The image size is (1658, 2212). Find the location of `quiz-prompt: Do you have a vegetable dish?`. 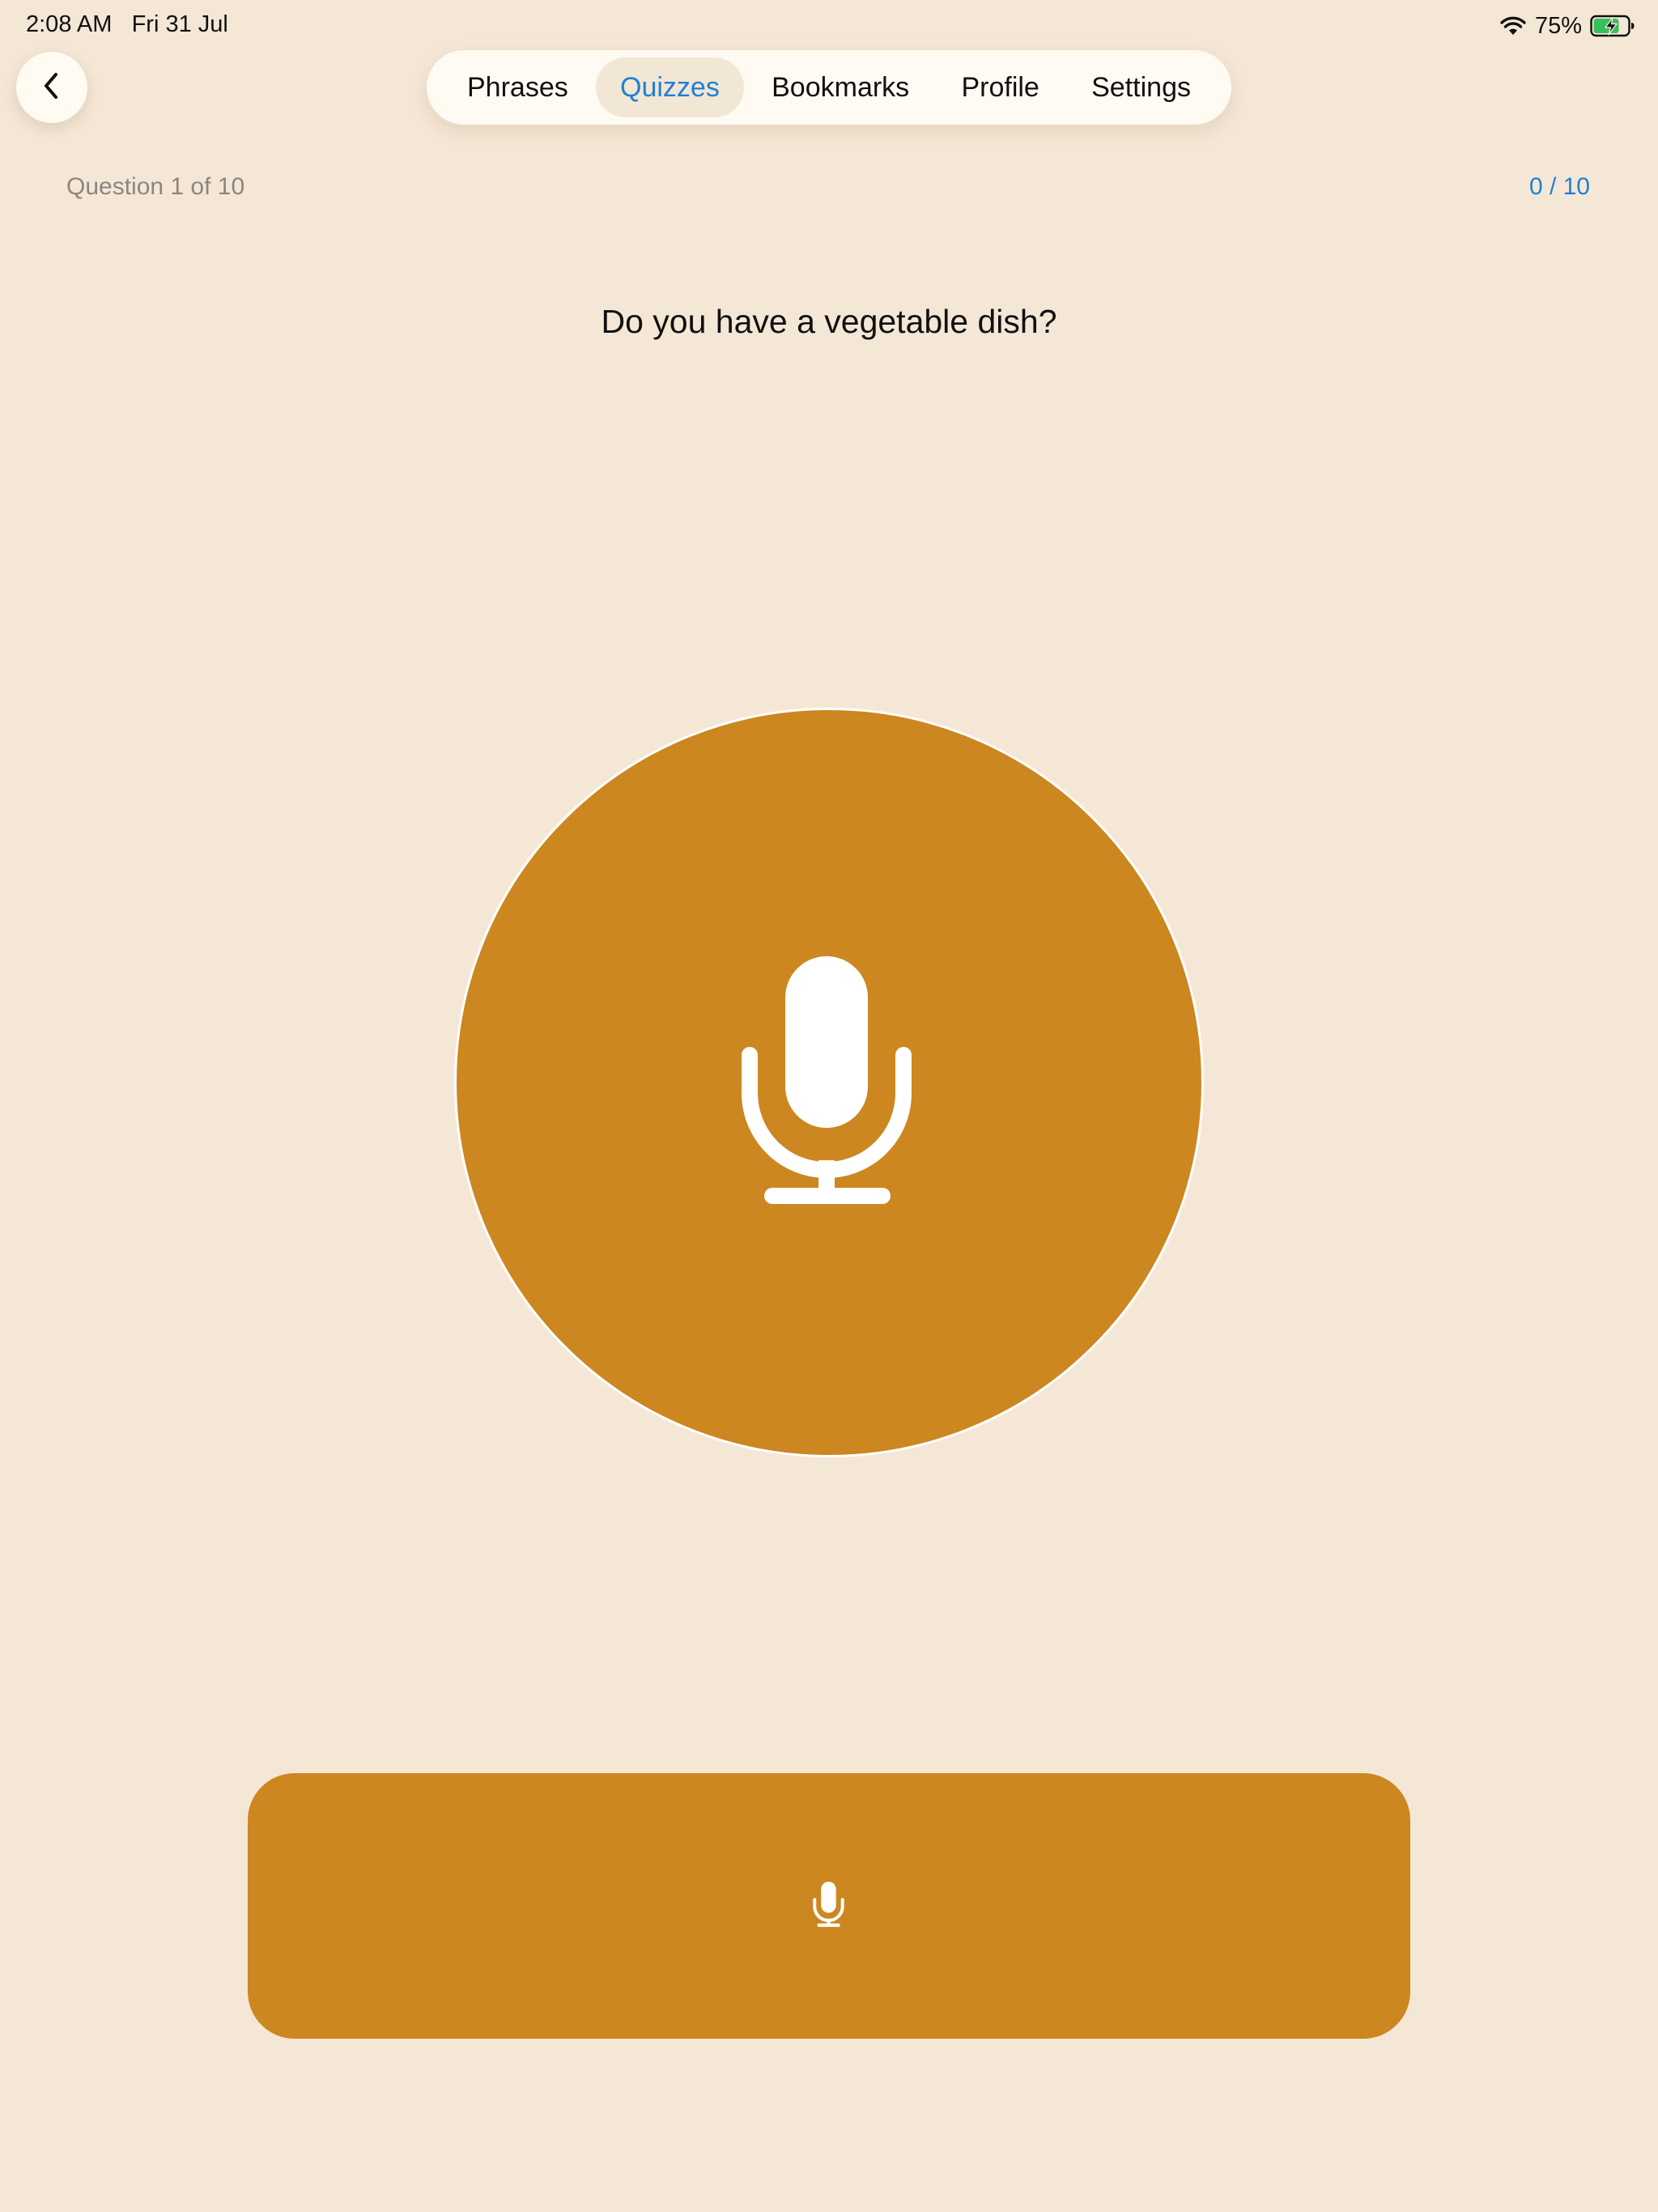

quiz-prompt: Do you have a vegetable dish? is located at coordinates (829, 322).